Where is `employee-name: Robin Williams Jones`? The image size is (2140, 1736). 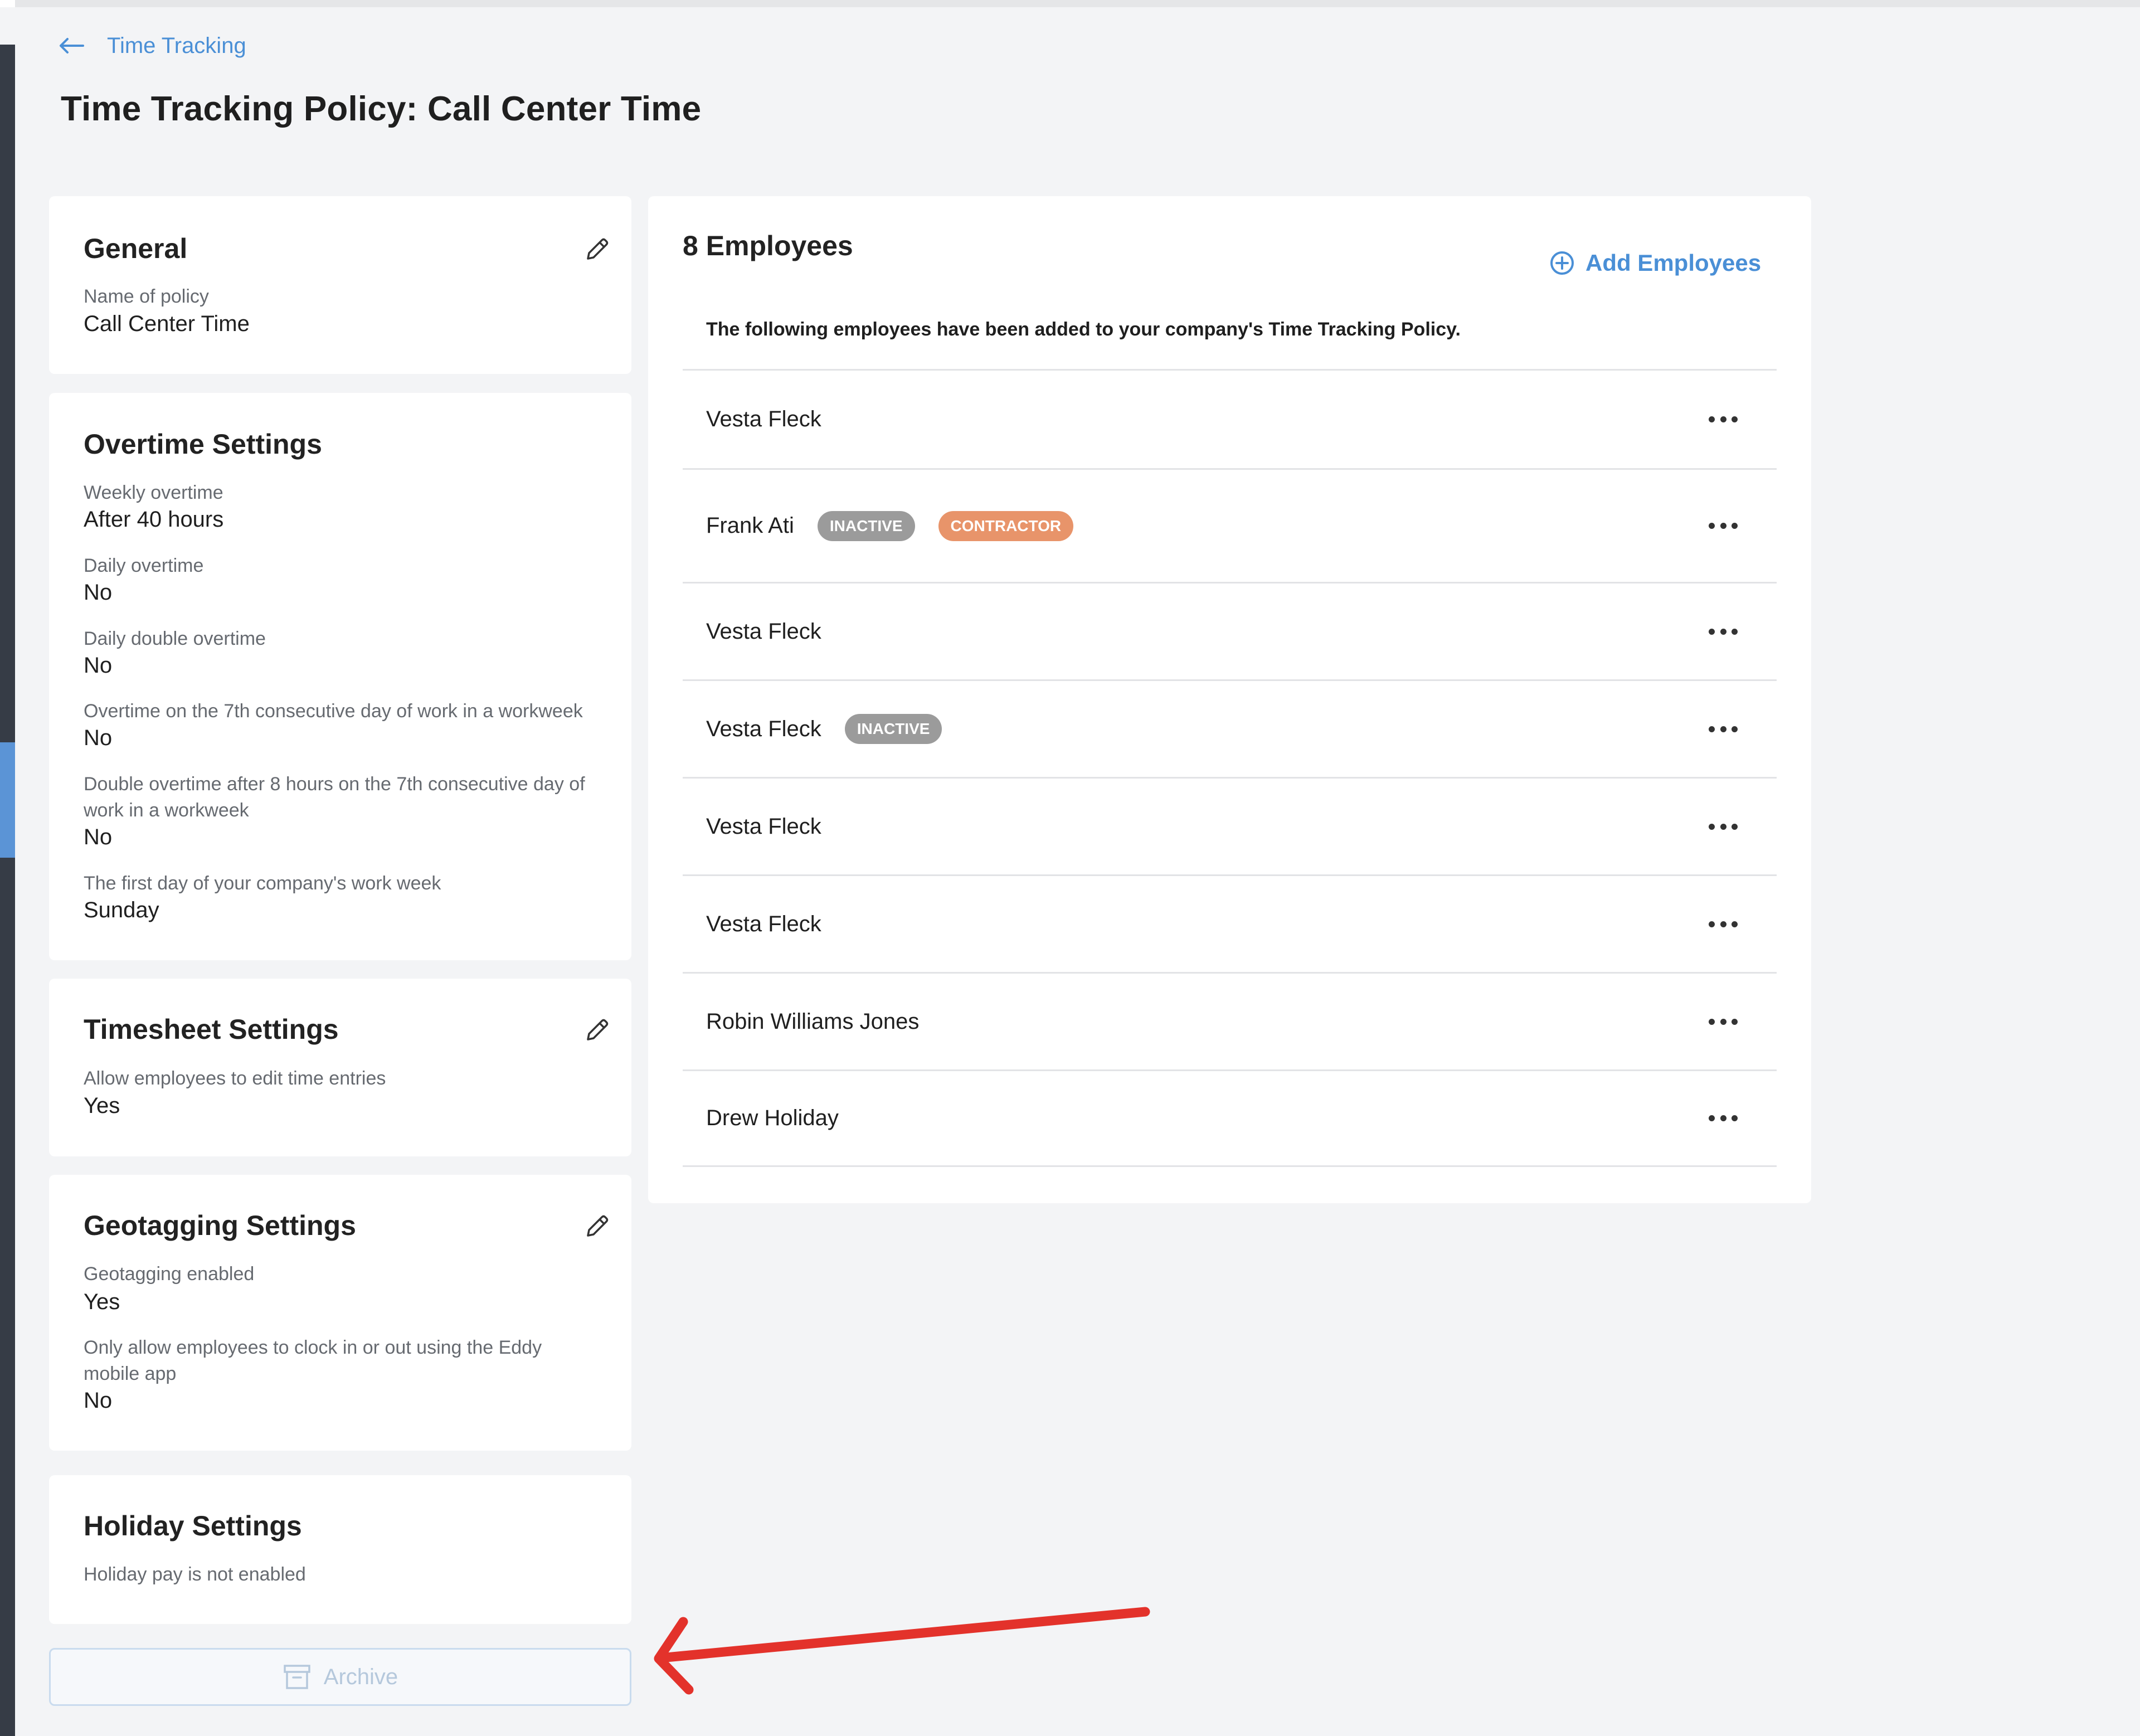
employee-name: Robin Williams Jones is located at coordinates (812, 1021).